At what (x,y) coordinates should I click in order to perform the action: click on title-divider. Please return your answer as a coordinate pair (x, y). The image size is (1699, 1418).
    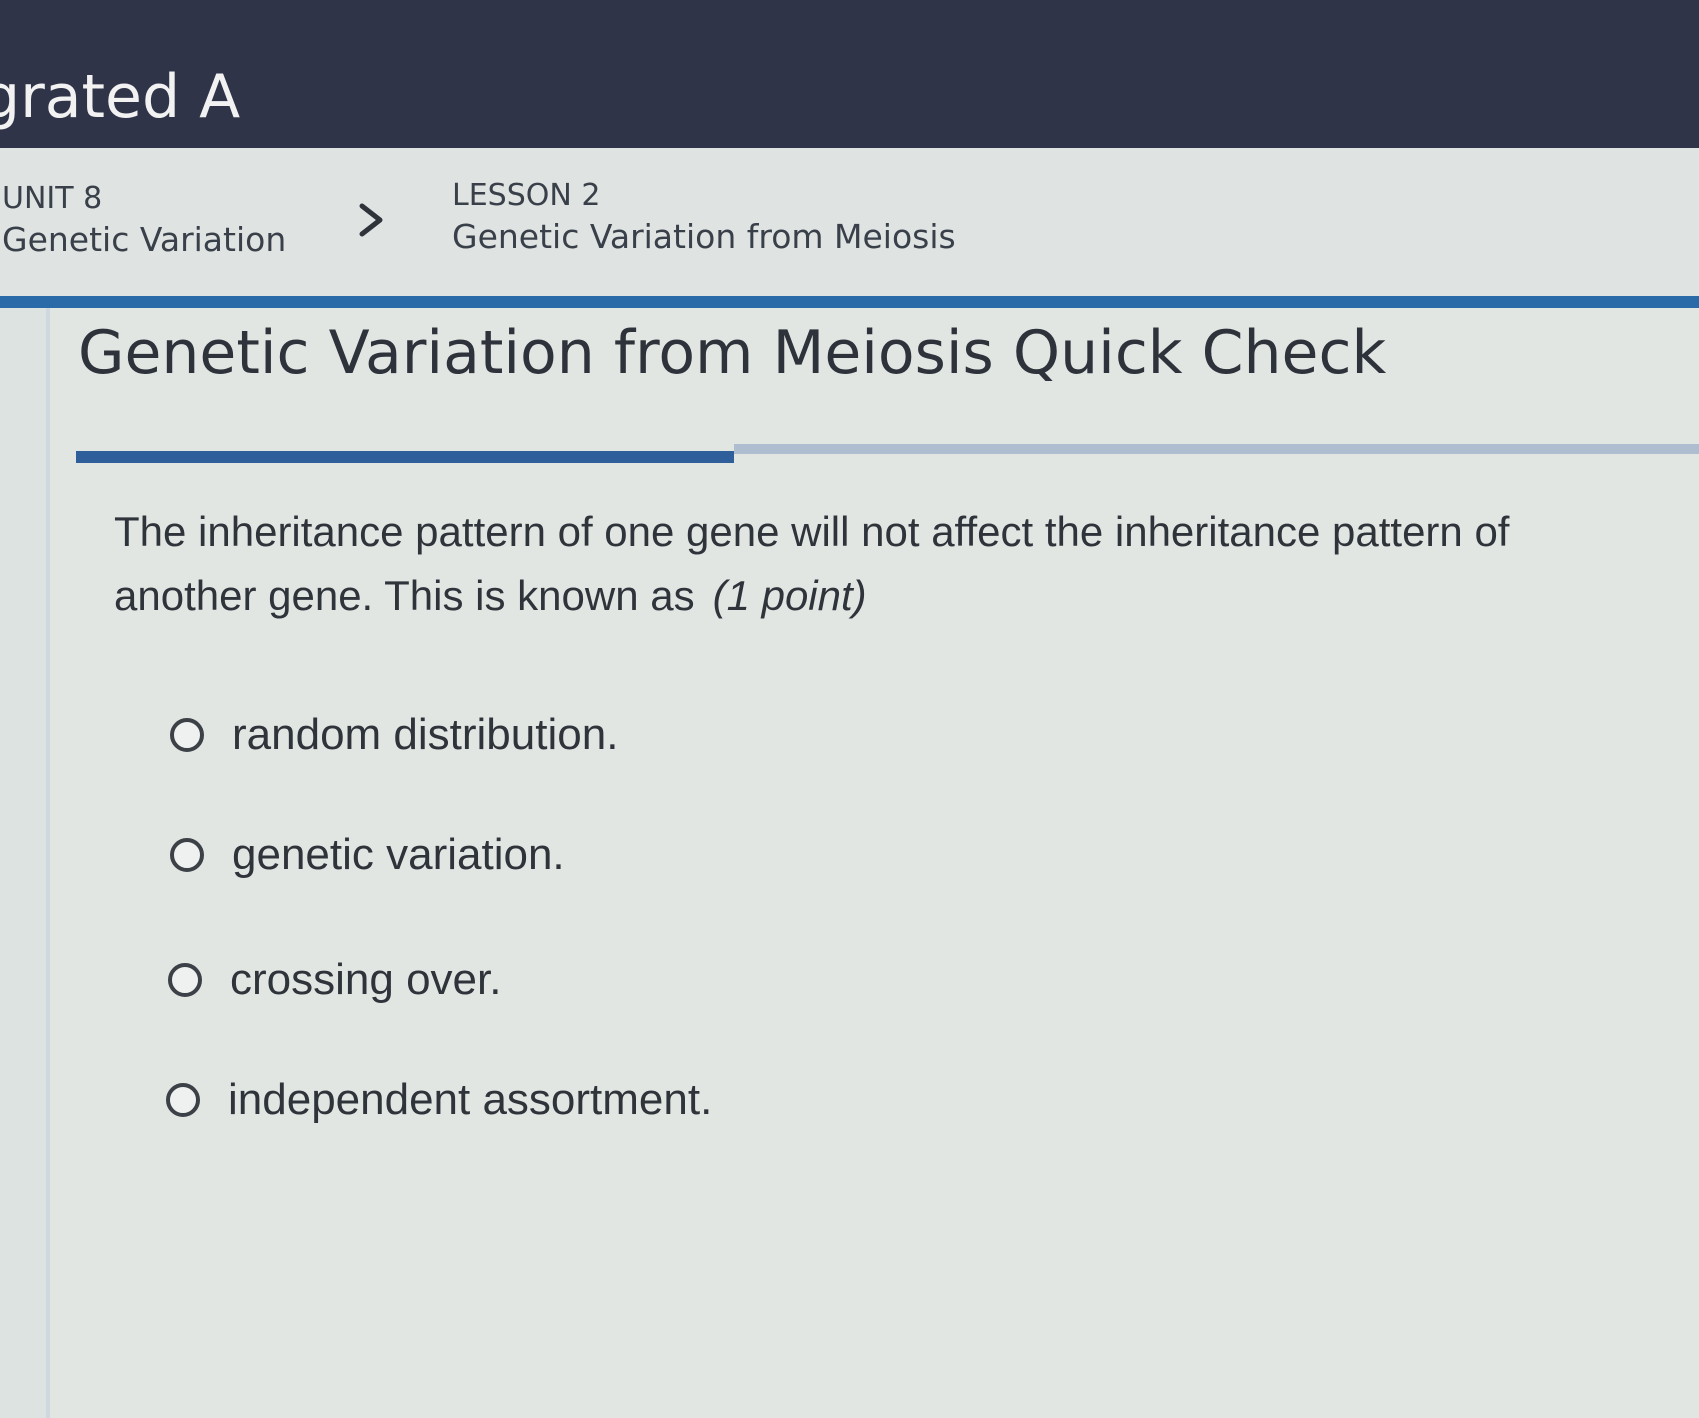
    Looking at the image, I should click on (1216, 449).